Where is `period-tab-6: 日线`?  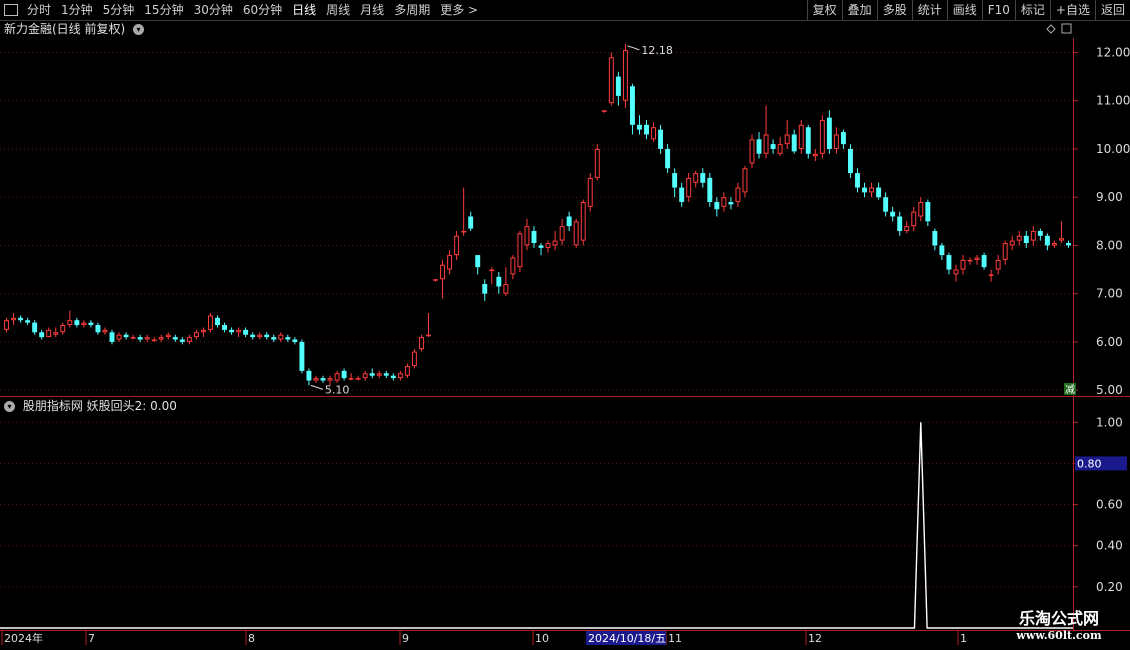
period-tab-6: 日线 is located at coordinates (304, 10).